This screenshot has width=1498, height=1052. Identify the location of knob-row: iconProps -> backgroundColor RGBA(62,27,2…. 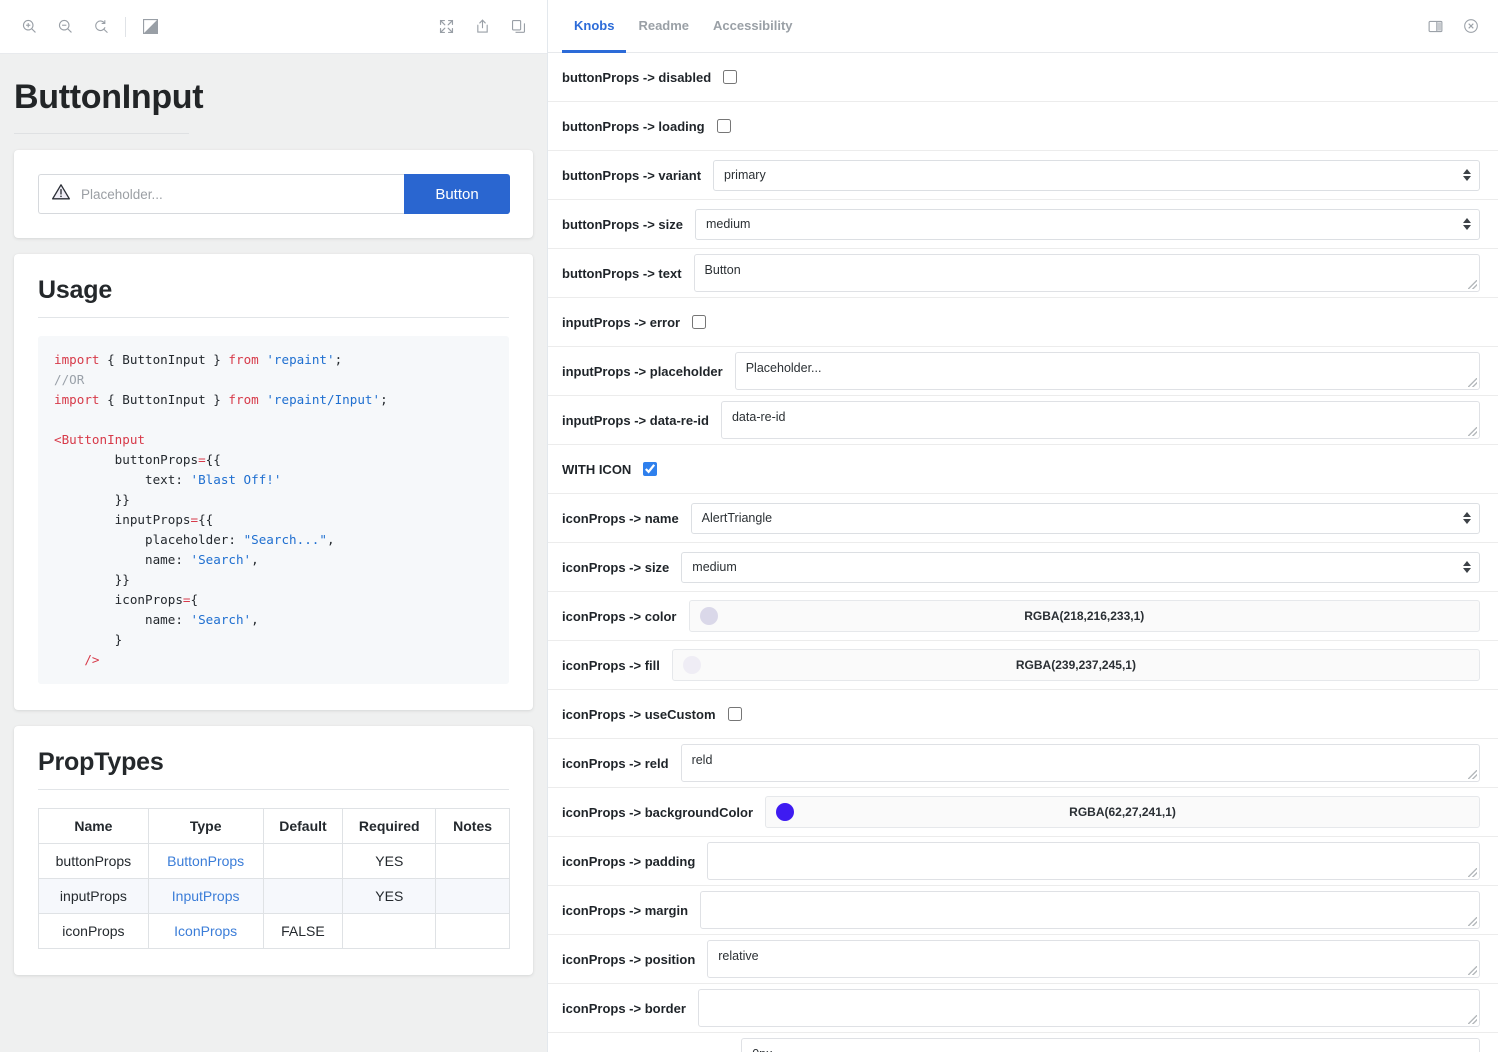
(1023, 812).